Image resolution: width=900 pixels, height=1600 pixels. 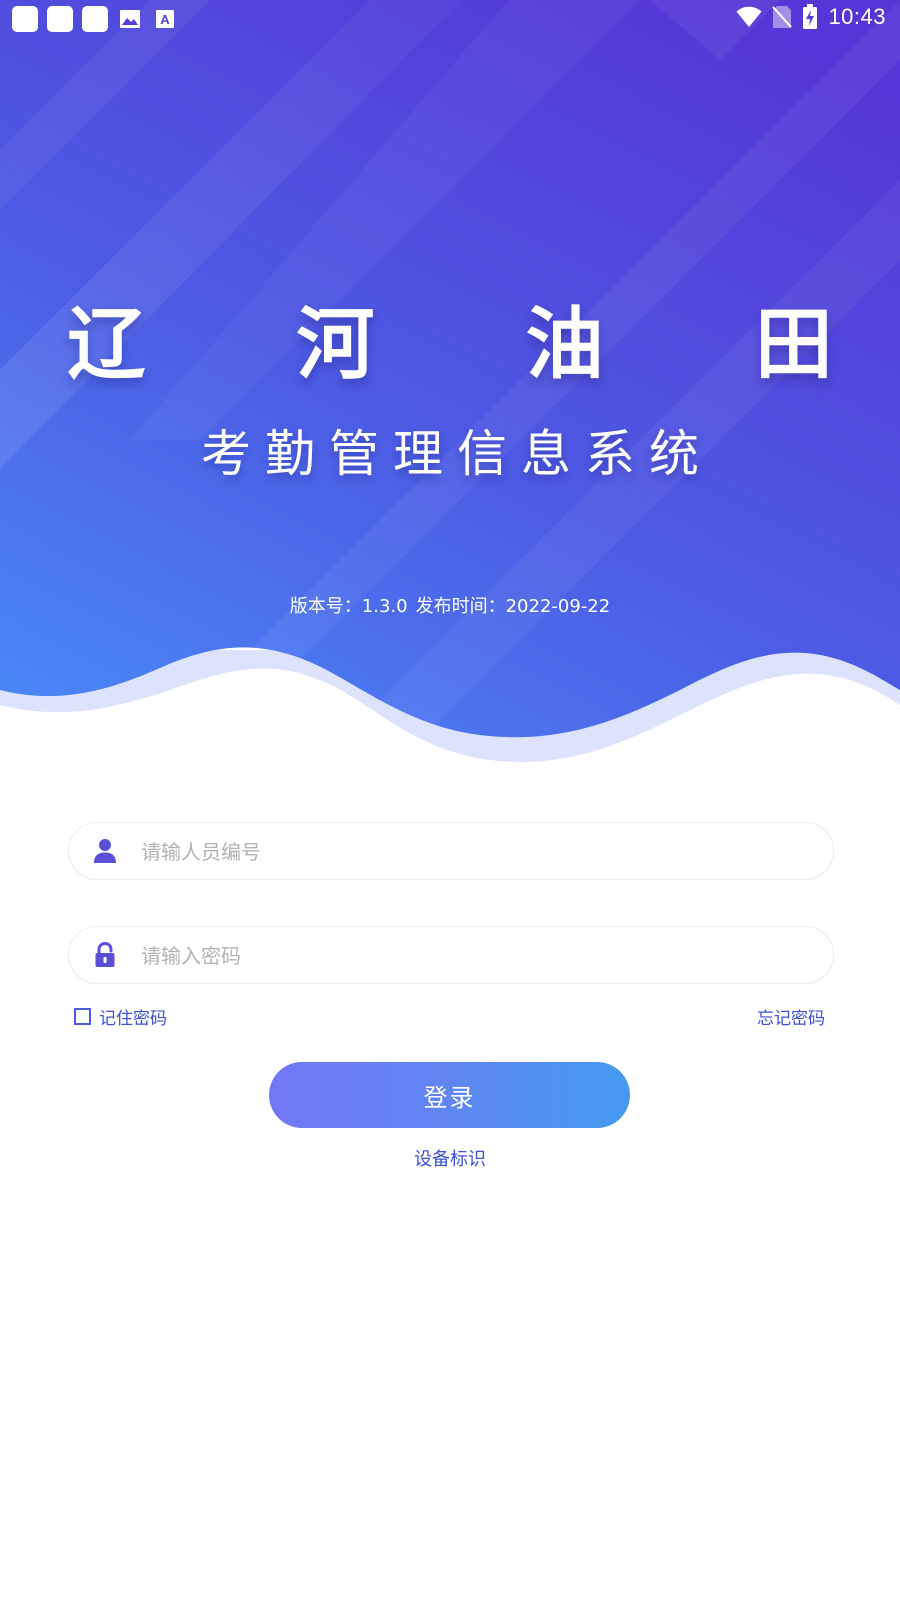 What do you see at coordinates (450, 19) in the screenshot?
I see `status-bar: A 10:43` at bounding box center [450, 19].